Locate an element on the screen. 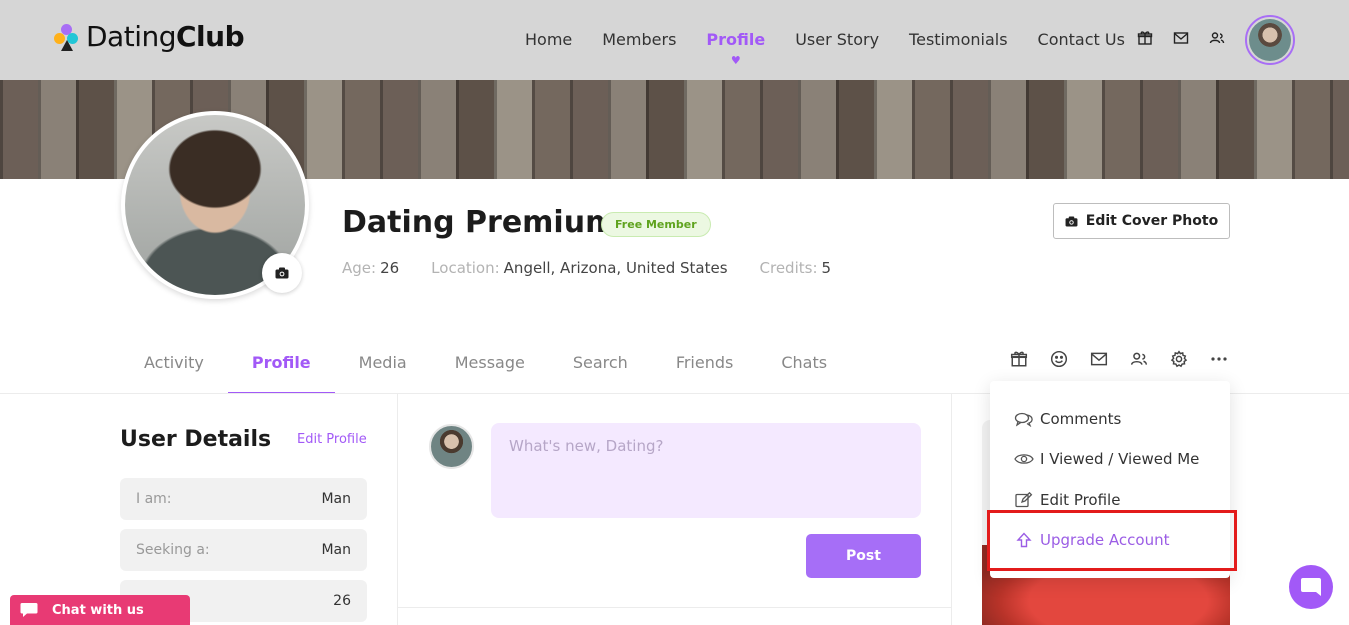  gear-icon is located at coordinates (1179, 359).